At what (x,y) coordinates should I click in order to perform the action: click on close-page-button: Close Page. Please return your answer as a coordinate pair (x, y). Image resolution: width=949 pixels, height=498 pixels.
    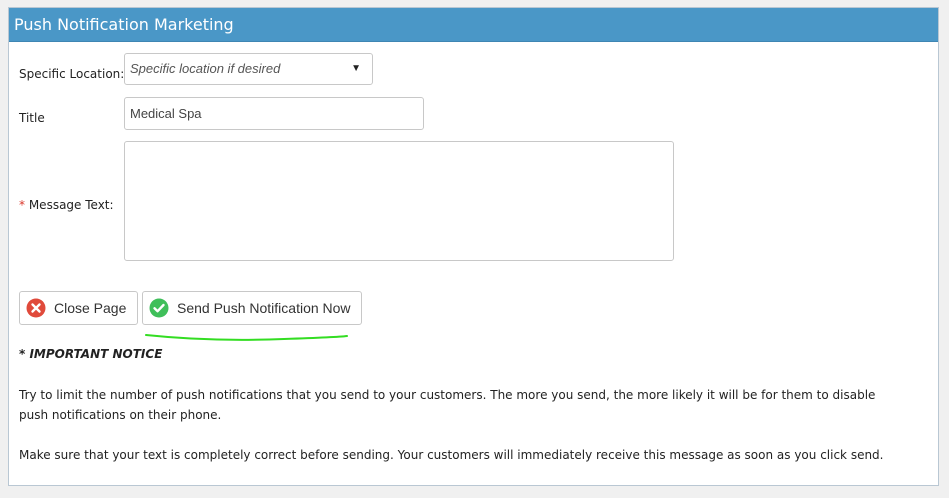
    Looking at the image, I should click on (78, 308).